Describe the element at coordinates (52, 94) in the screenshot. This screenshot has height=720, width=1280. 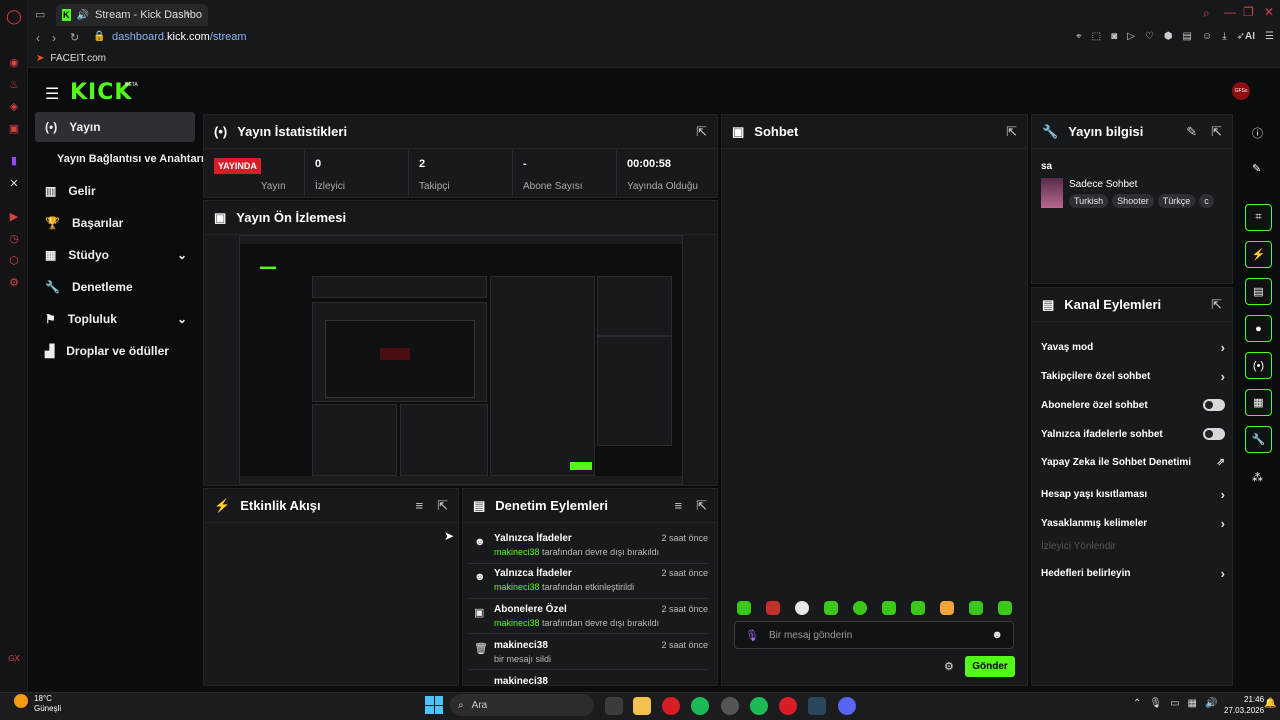
I see `hamburger-menu-icon: ☰` at that location.